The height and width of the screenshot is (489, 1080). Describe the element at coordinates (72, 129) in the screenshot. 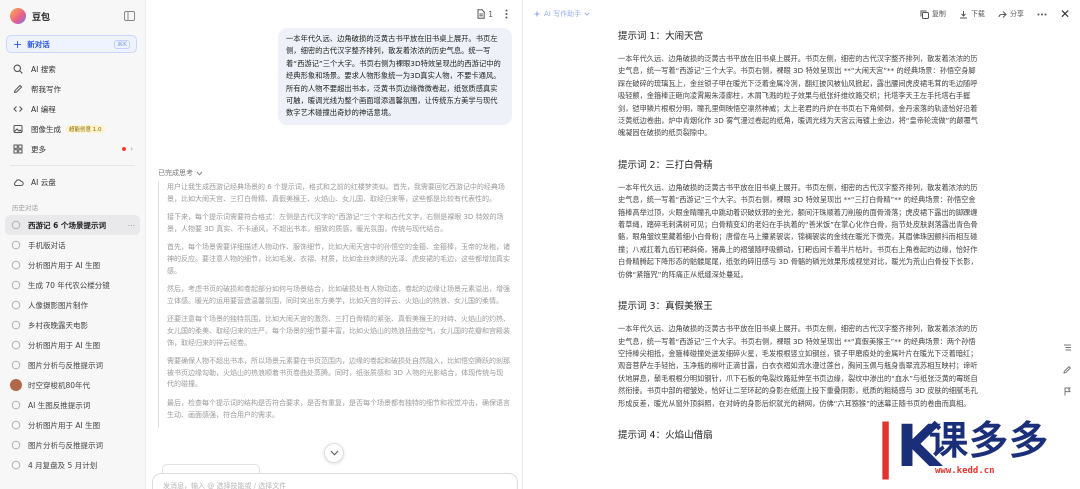

I see `sidebar-item-image-gen: 图像生成 超能创意 1.0` at that location.